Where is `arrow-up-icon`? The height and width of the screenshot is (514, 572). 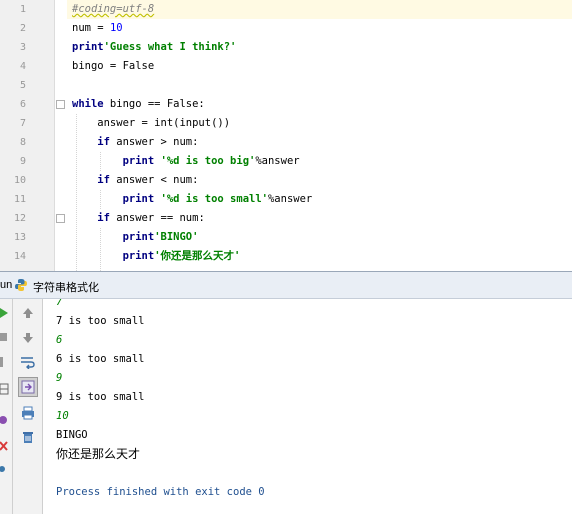
arrow-up-icon is located at coordinates (28, 313).